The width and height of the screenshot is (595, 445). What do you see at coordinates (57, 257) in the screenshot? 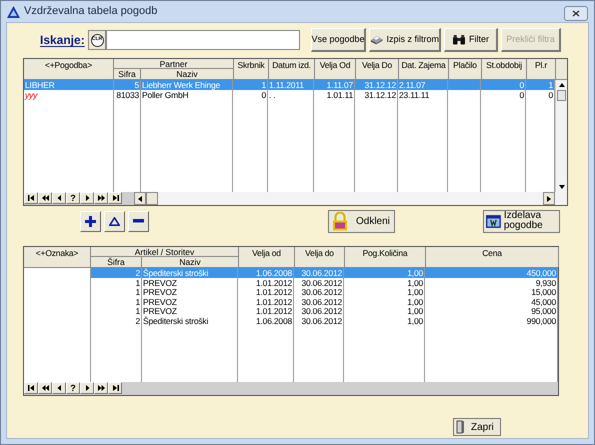
I see `column-header: <+Oznaka>` at bounding box center [57, 257].